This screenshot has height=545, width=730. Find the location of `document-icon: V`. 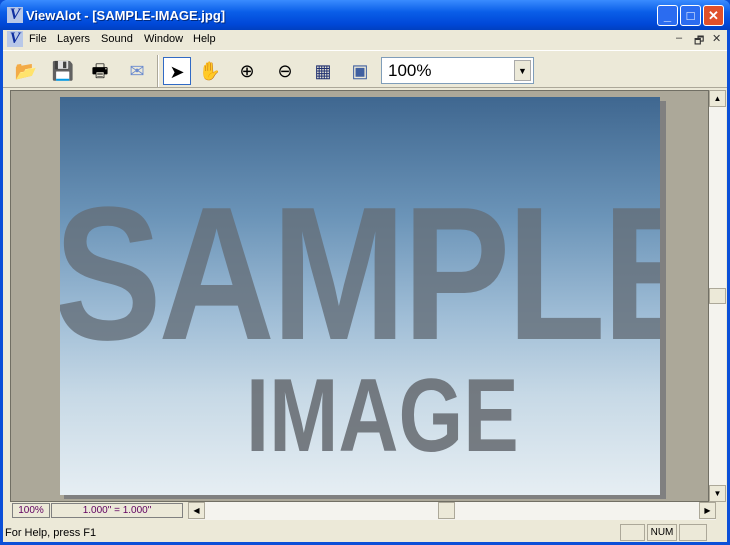

document-icon: V is located at coordinates (15, 39).